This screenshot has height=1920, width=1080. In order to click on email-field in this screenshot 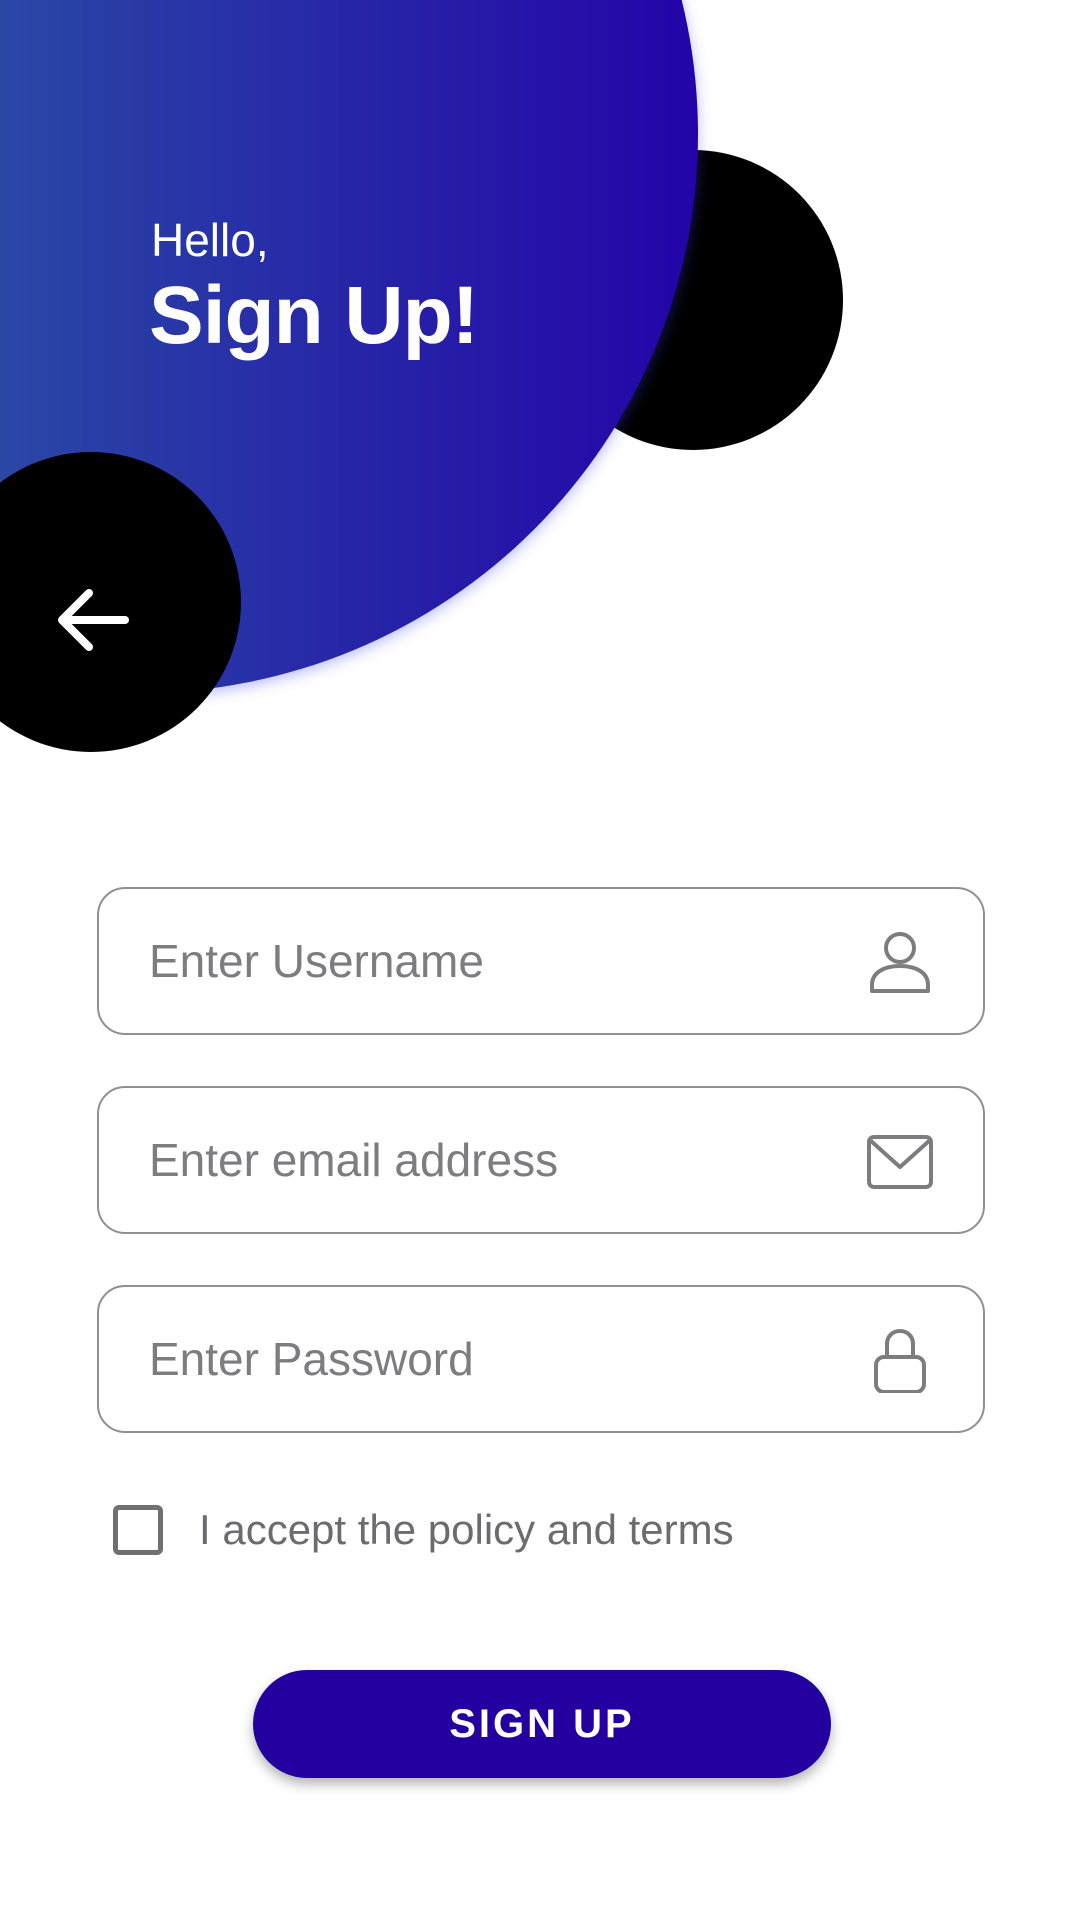, I will do `click(541, 1160)`.